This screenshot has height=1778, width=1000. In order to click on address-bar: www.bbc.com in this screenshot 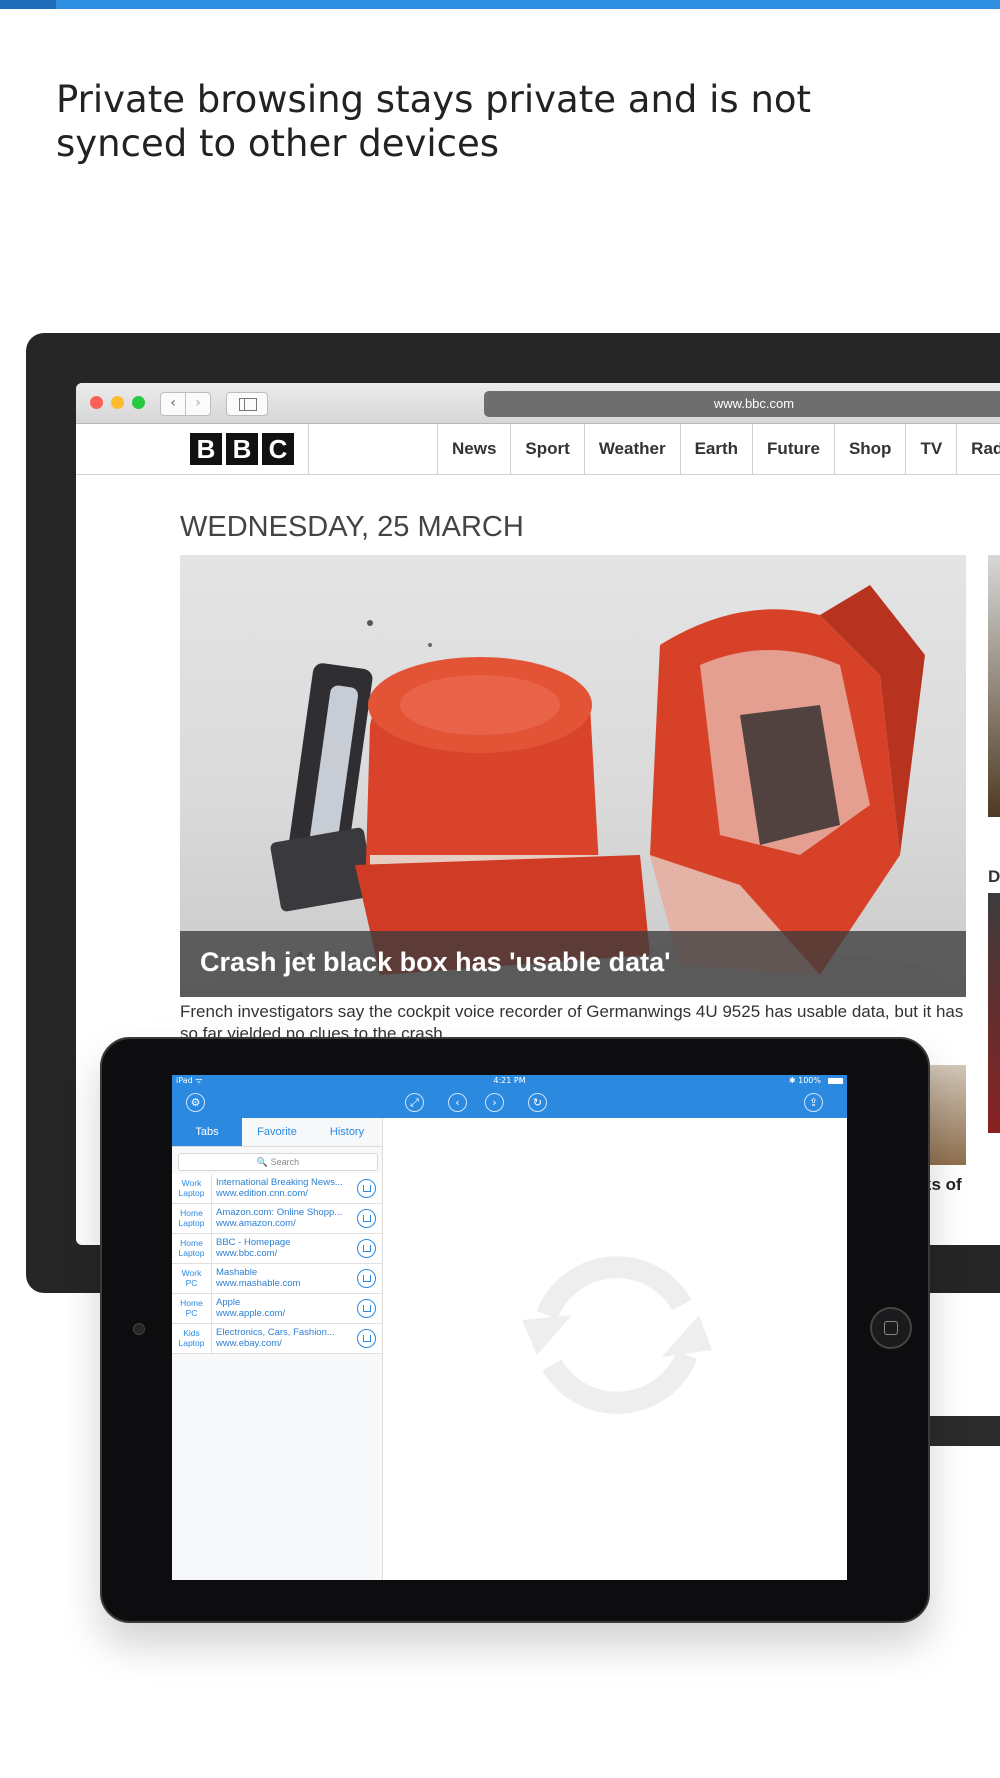, I will do `click(742, 404)`.